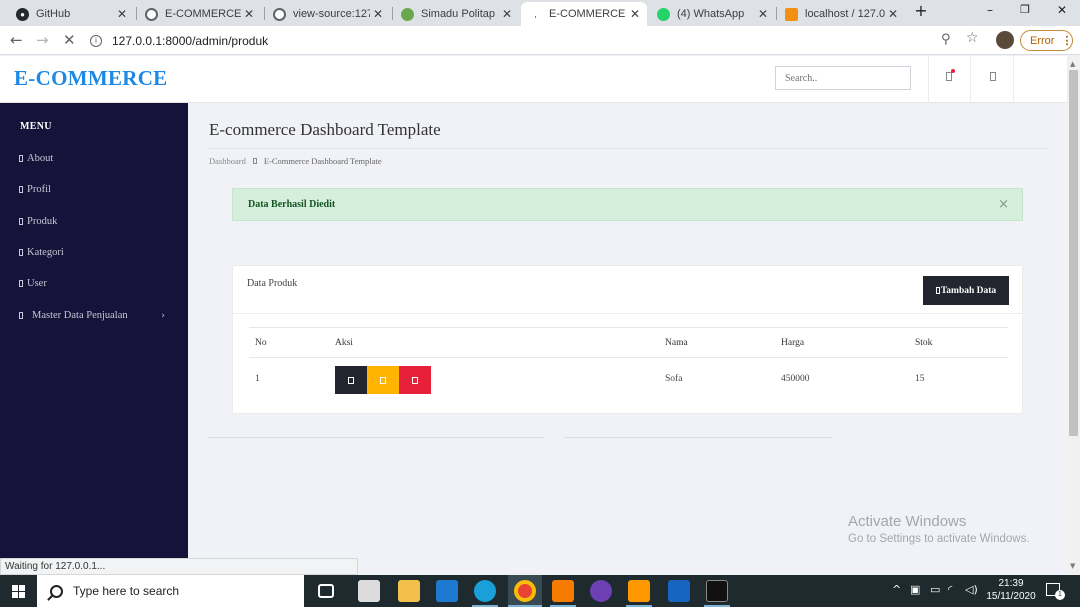 Image resolution: width=1080 pixels, height=607 pixels. I want to click on minimize-icon: –, so click(990, 12).